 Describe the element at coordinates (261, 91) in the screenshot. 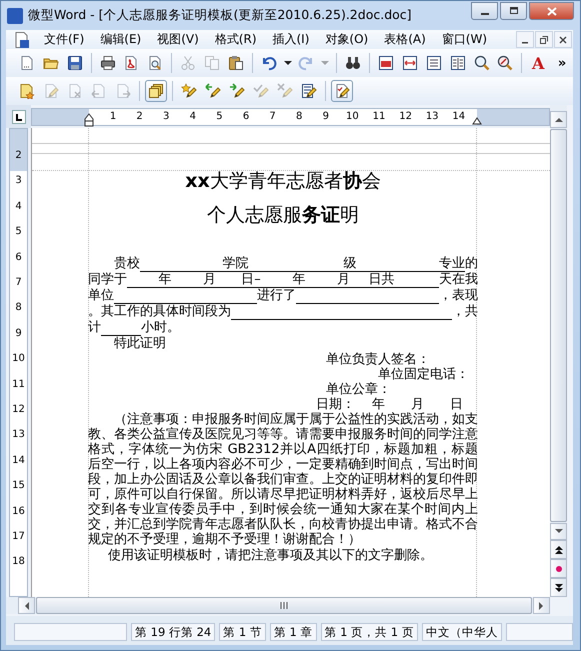

I see `check-pencil-icon` at that location.